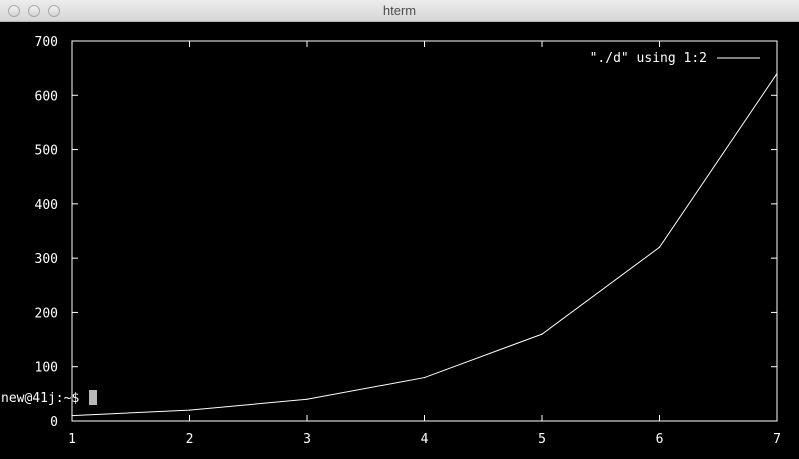 The image size is (799, 459). What do you see at coordinates (660, 439) in the screenshot?
I see `x-tick-label: 6` at bounding box center [660, 439].